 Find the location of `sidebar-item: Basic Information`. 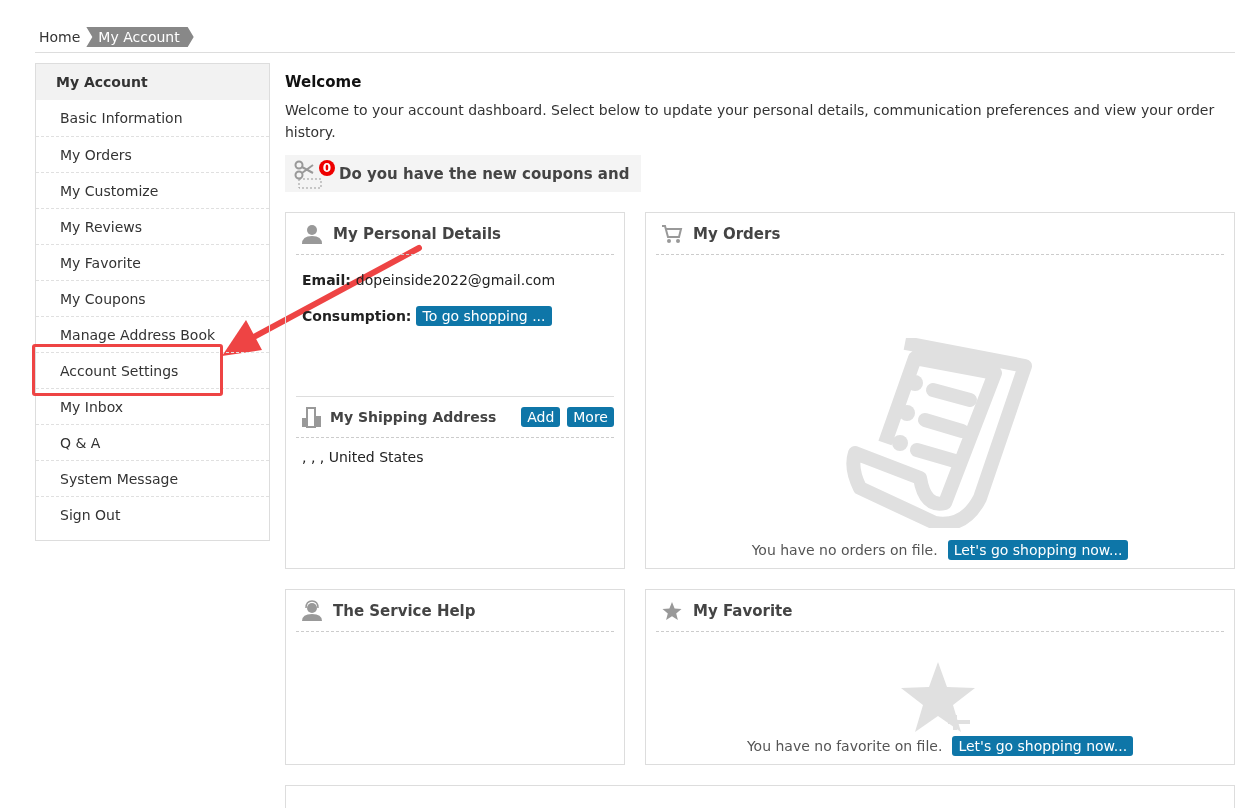

sidebar-item: Basic Information is located at coordinates (121, 118).